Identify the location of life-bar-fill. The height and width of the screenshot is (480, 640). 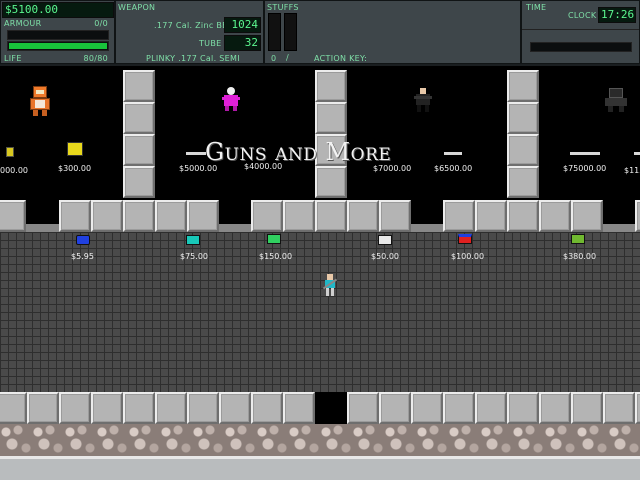
(58, 46).